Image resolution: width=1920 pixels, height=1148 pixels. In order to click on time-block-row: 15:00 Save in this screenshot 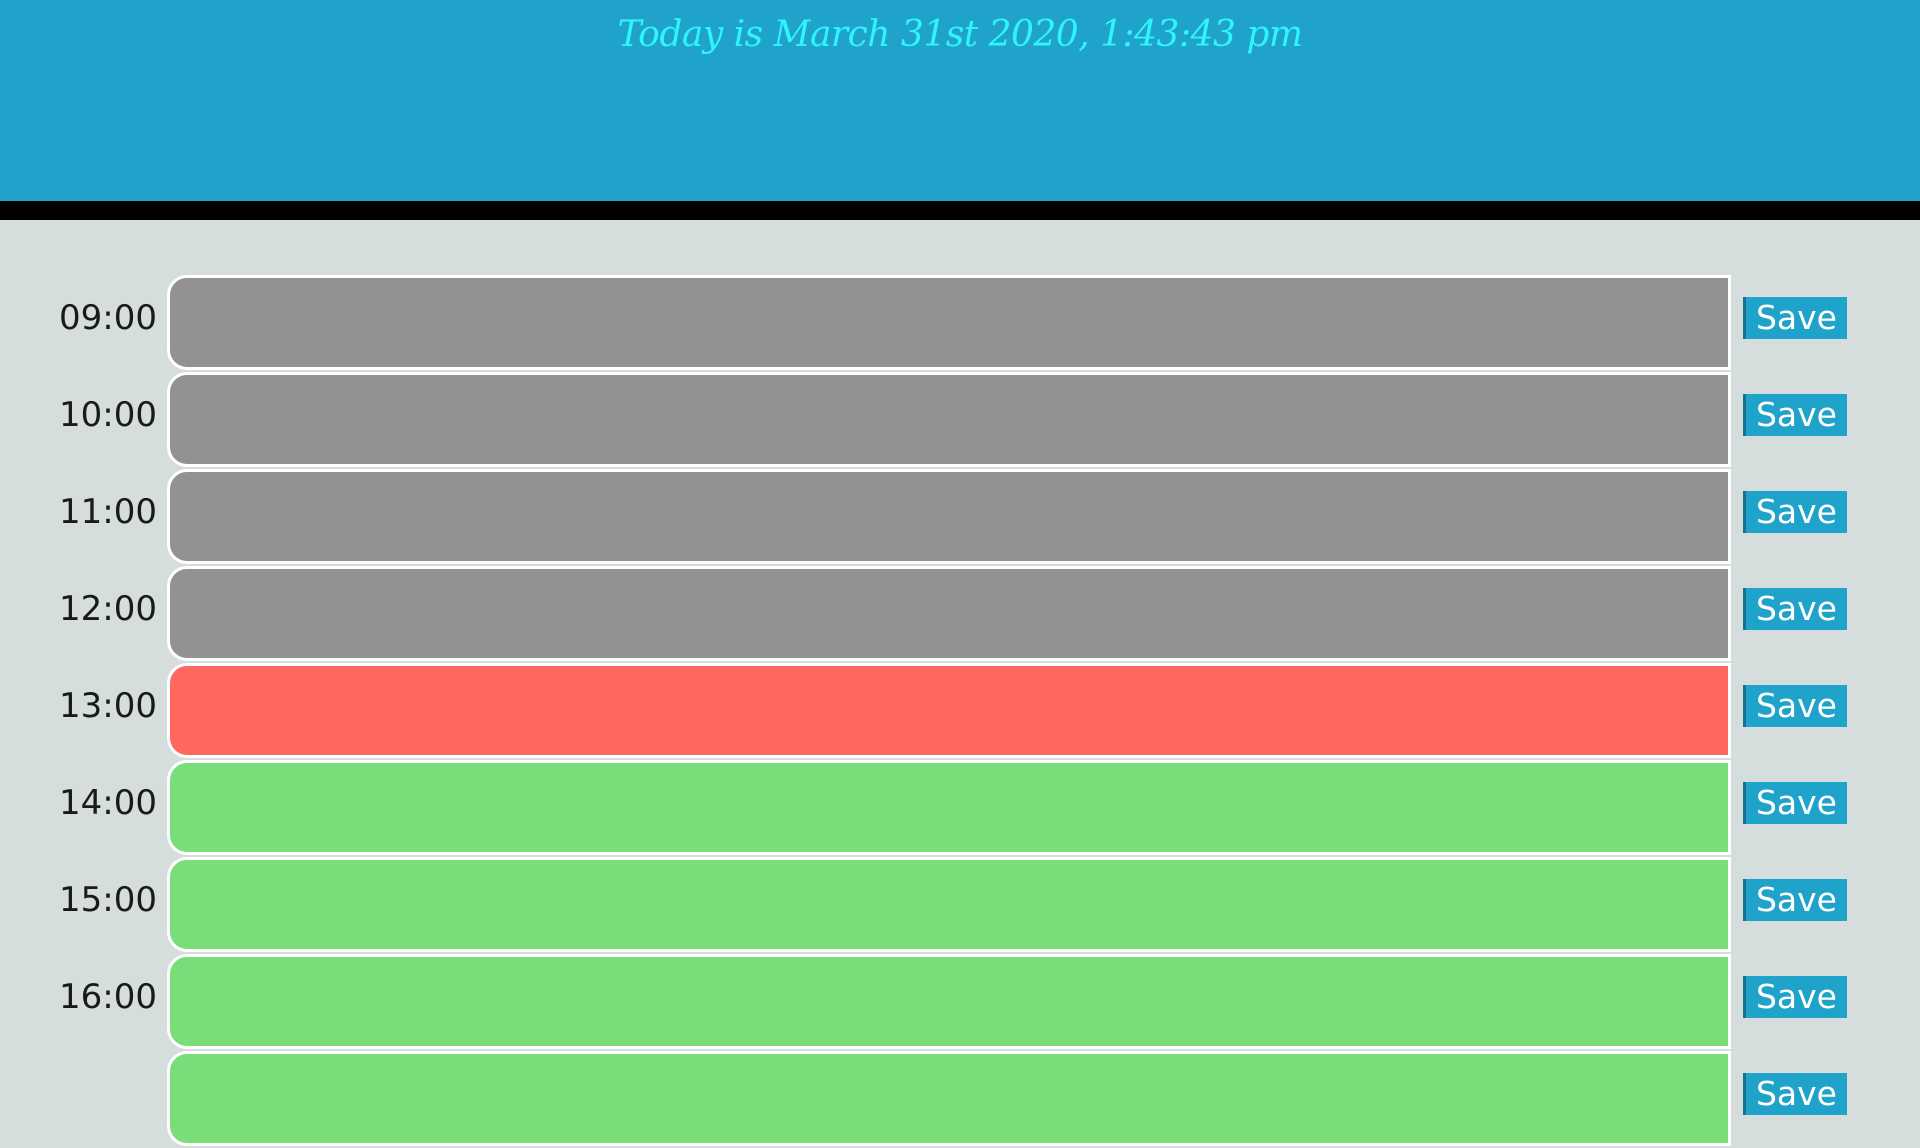, I will do `click(960, 905)`.